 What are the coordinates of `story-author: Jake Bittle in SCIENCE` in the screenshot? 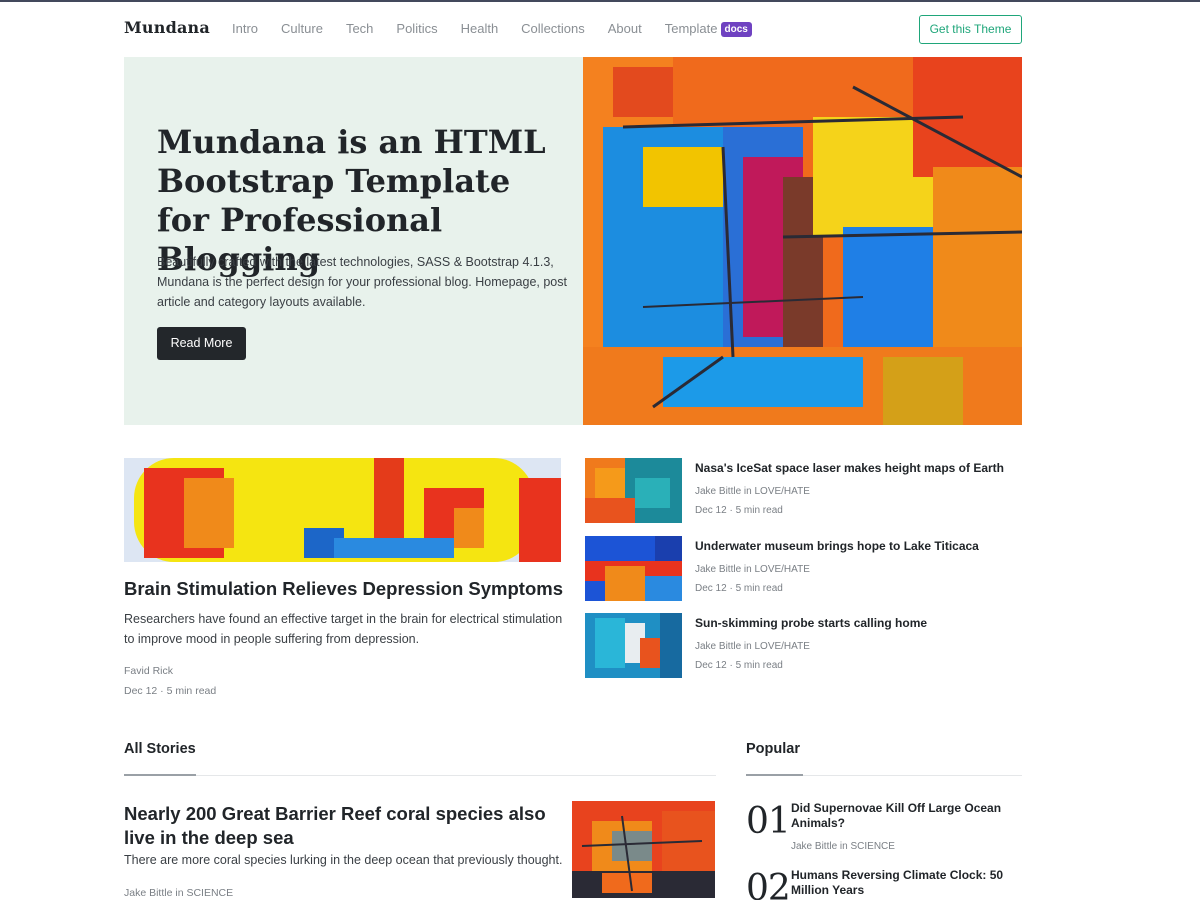 It's located at (178, 893).